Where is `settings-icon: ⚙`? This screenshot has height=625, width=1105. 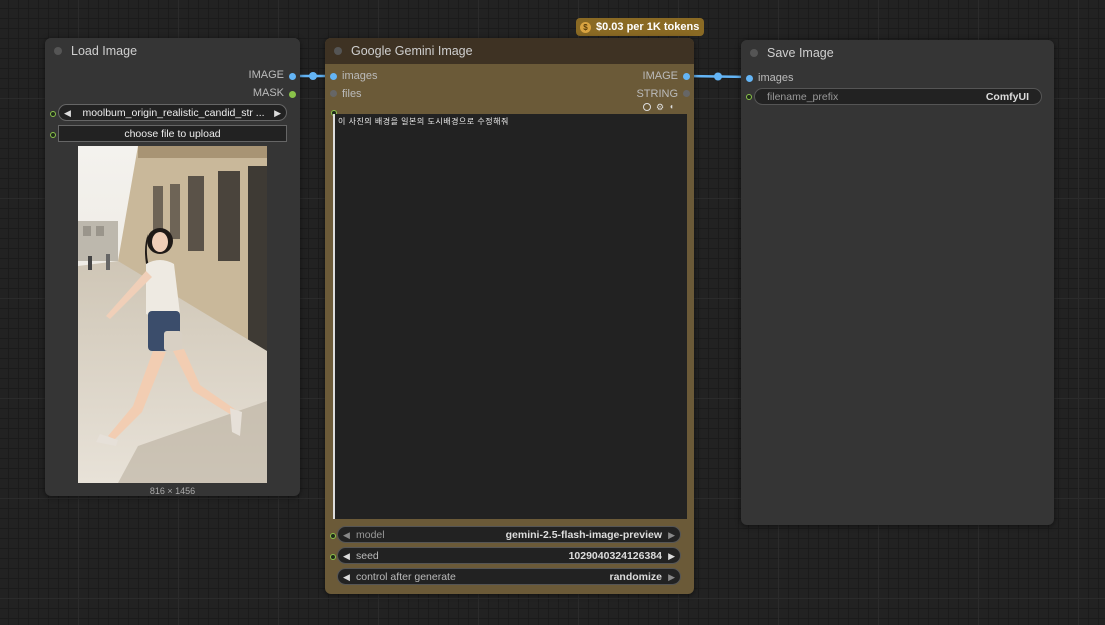 settings-icon: ⚙ is located at coordinates (660, 107).